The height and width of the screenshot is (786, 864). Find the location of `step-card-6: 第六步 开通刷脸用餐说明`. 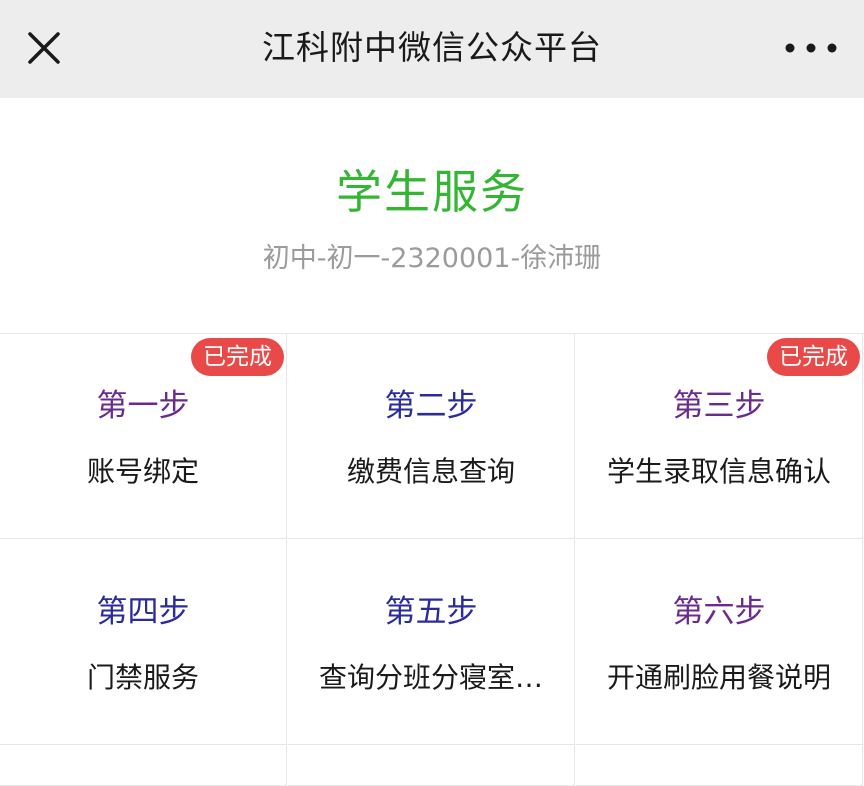

step-card-6: 第六步 开通刷脸用餐说明 is located at coordinates (719, 642).